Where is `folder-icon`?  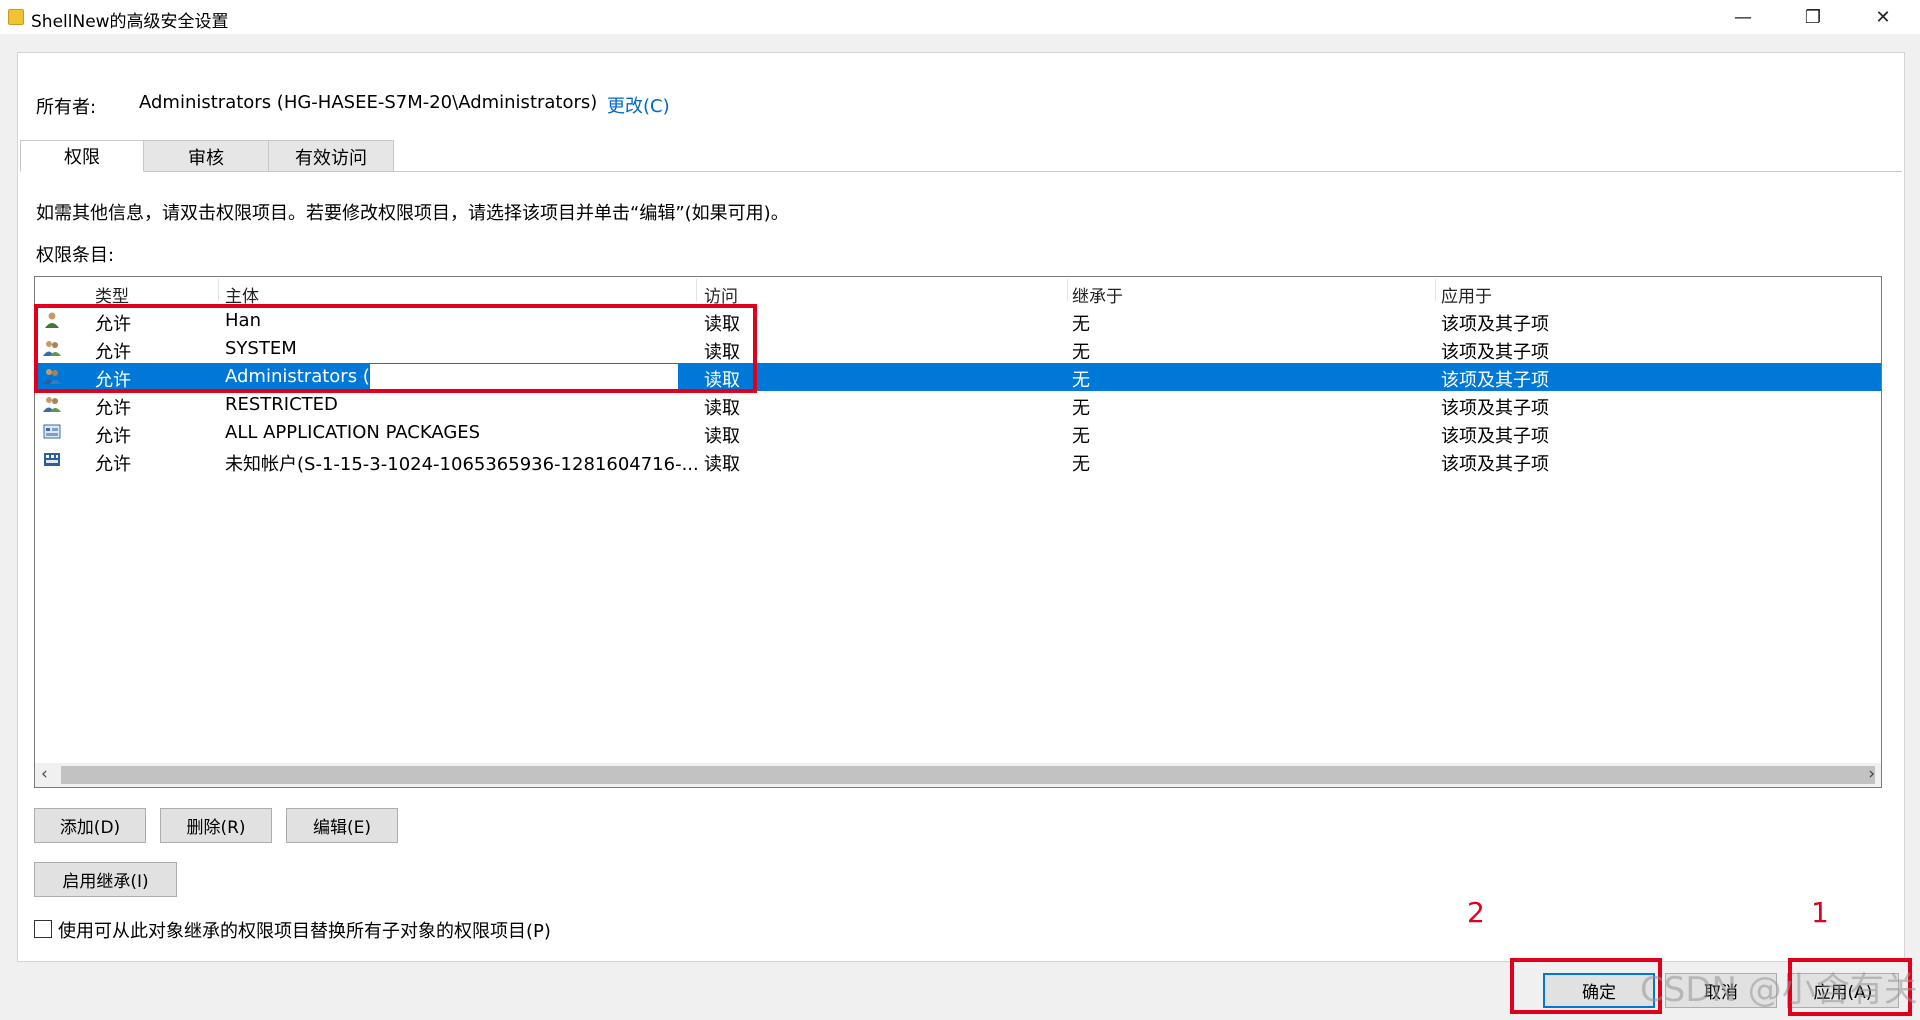 folder-icon is located at coordinates (16, 17).